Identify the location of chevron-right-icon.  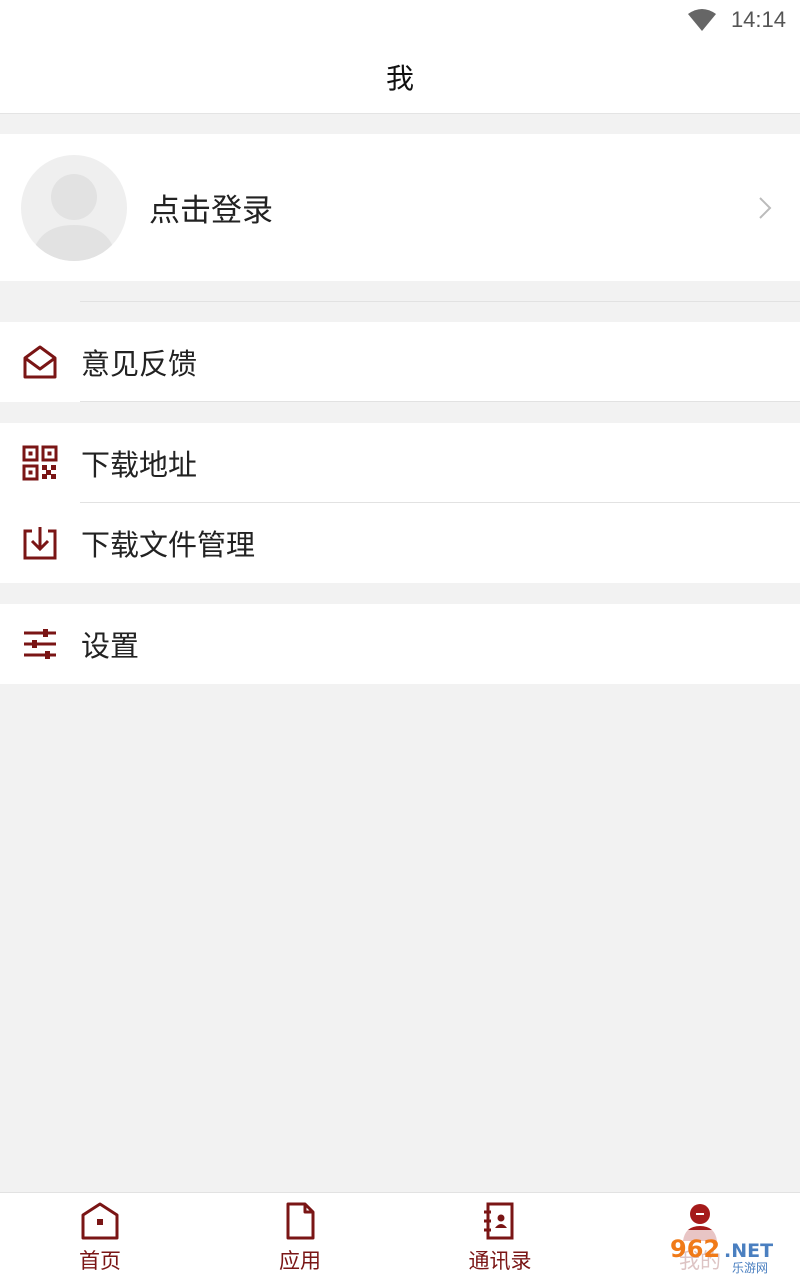
(765, 208).